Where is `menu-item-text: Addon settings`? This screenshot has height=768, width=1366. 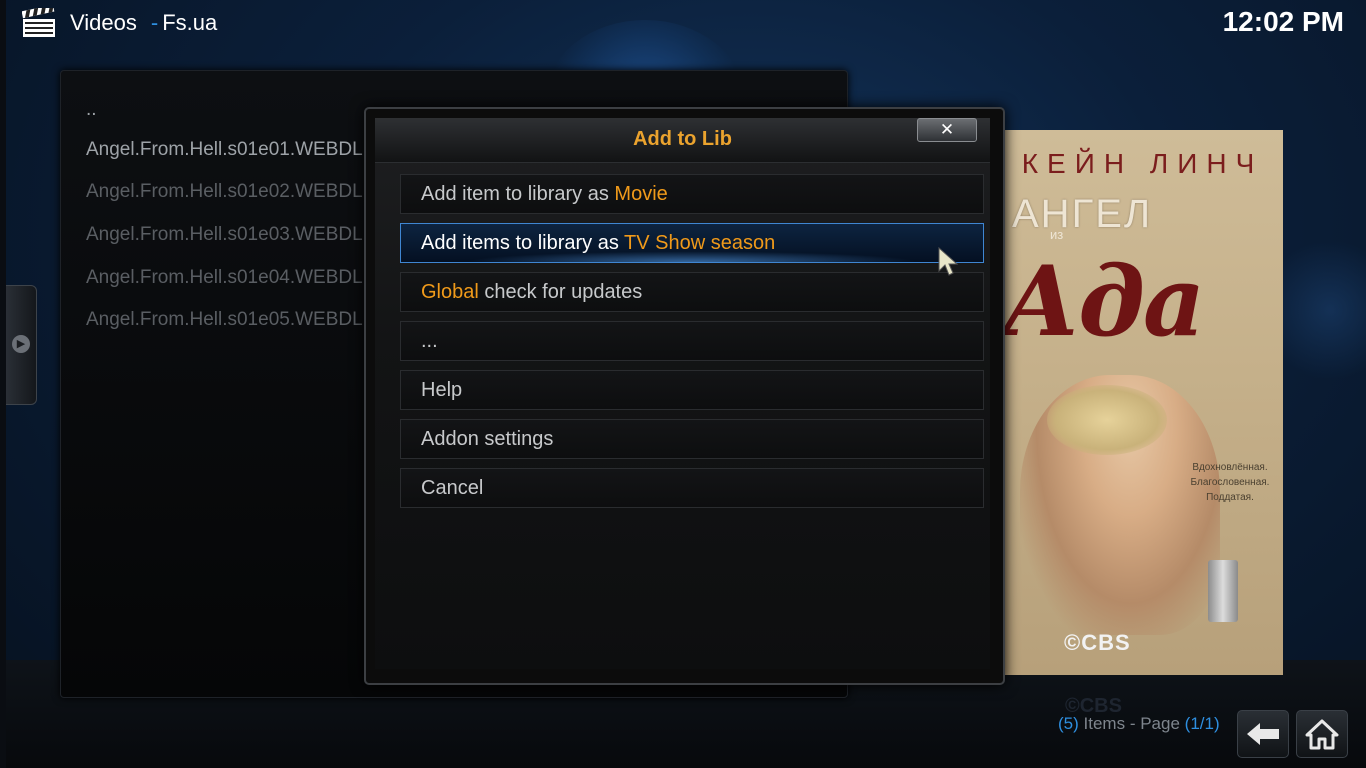 menu-item-text: Addon settings is located at coordinates (487, 439).